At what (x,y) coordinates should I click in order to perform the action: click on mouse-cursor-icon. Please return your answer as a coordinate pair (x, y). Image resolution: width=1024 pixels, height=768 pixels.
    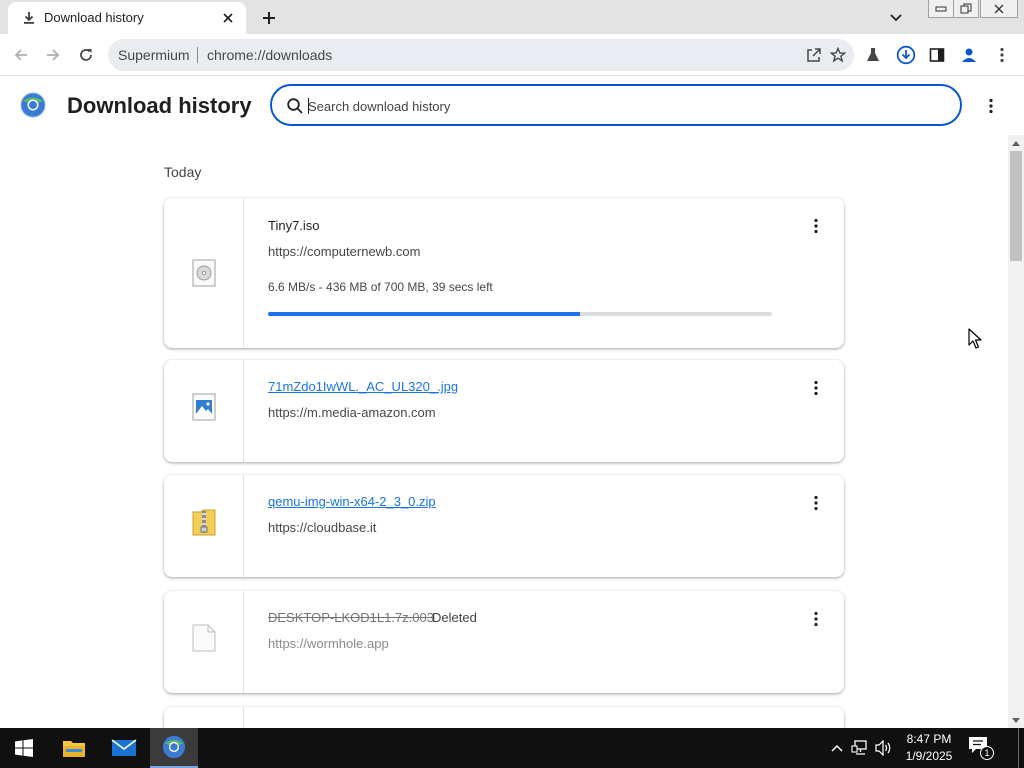
    Looking at the image, I should click on (975, 338).